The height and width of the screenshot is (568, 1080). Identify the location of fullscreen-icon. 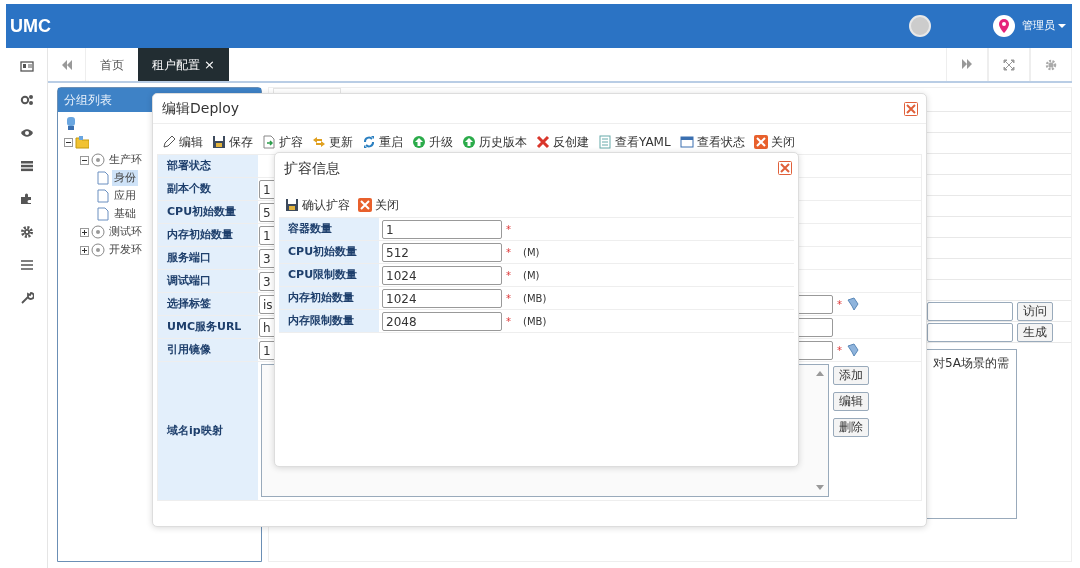
(1009, 64).